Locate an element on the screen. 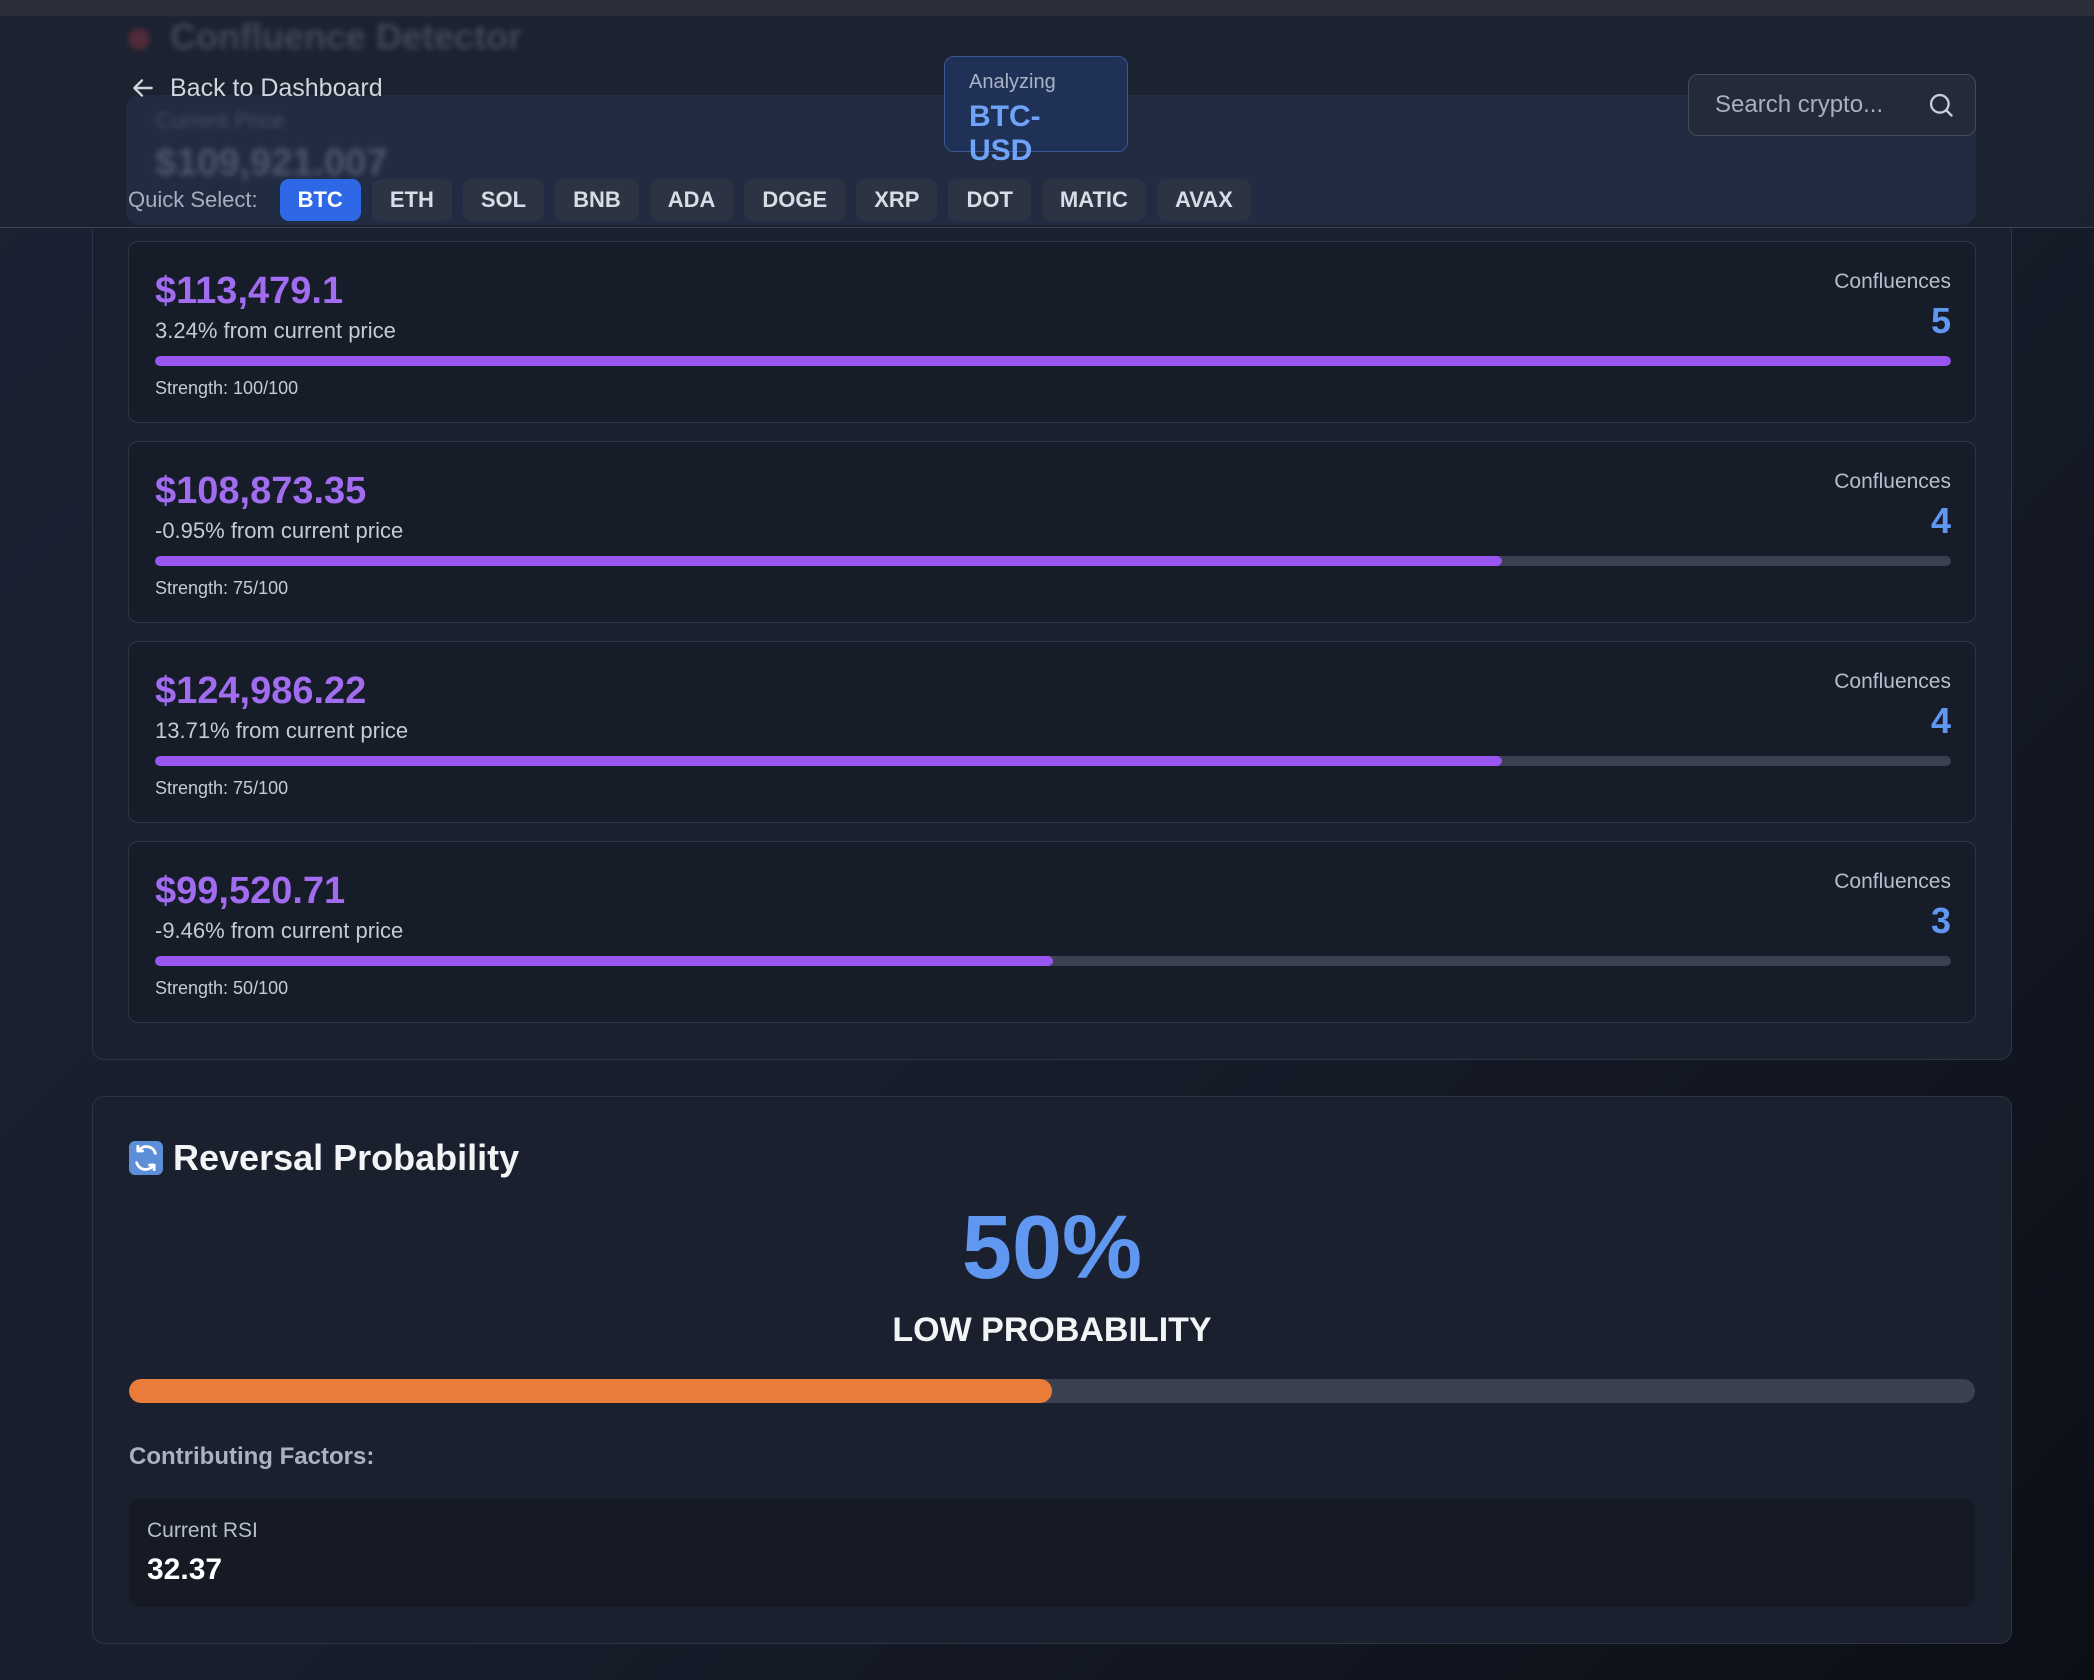  back-to-dashboard-link: Back to Dashboard is located at coordinates (256, 88).